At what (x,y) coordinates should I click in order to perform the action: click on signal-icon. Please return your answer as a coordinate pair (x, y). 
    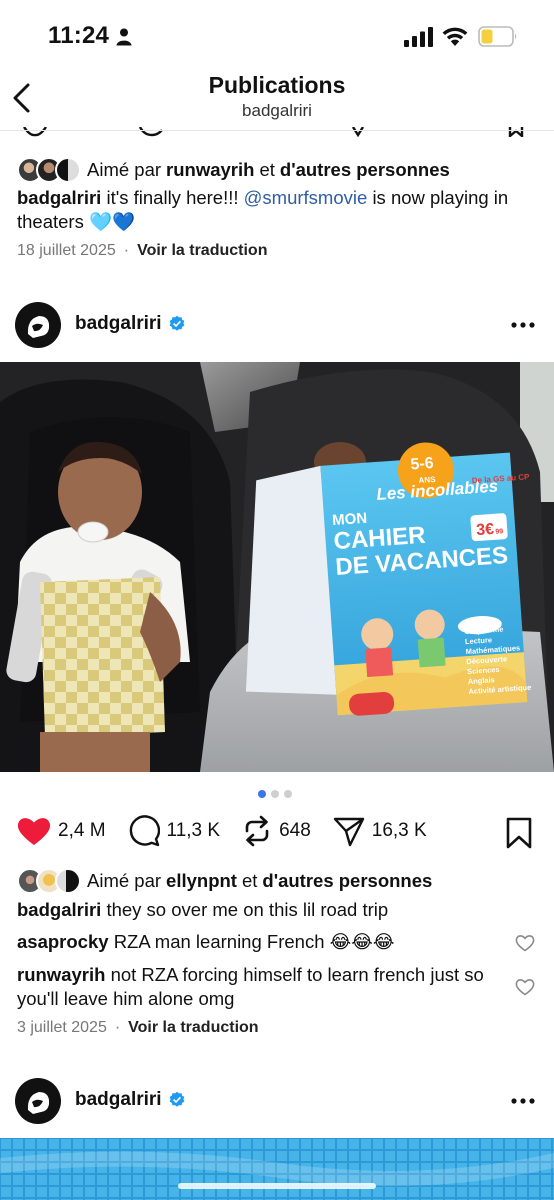
    Looking at the image, I should click on (418, 37).